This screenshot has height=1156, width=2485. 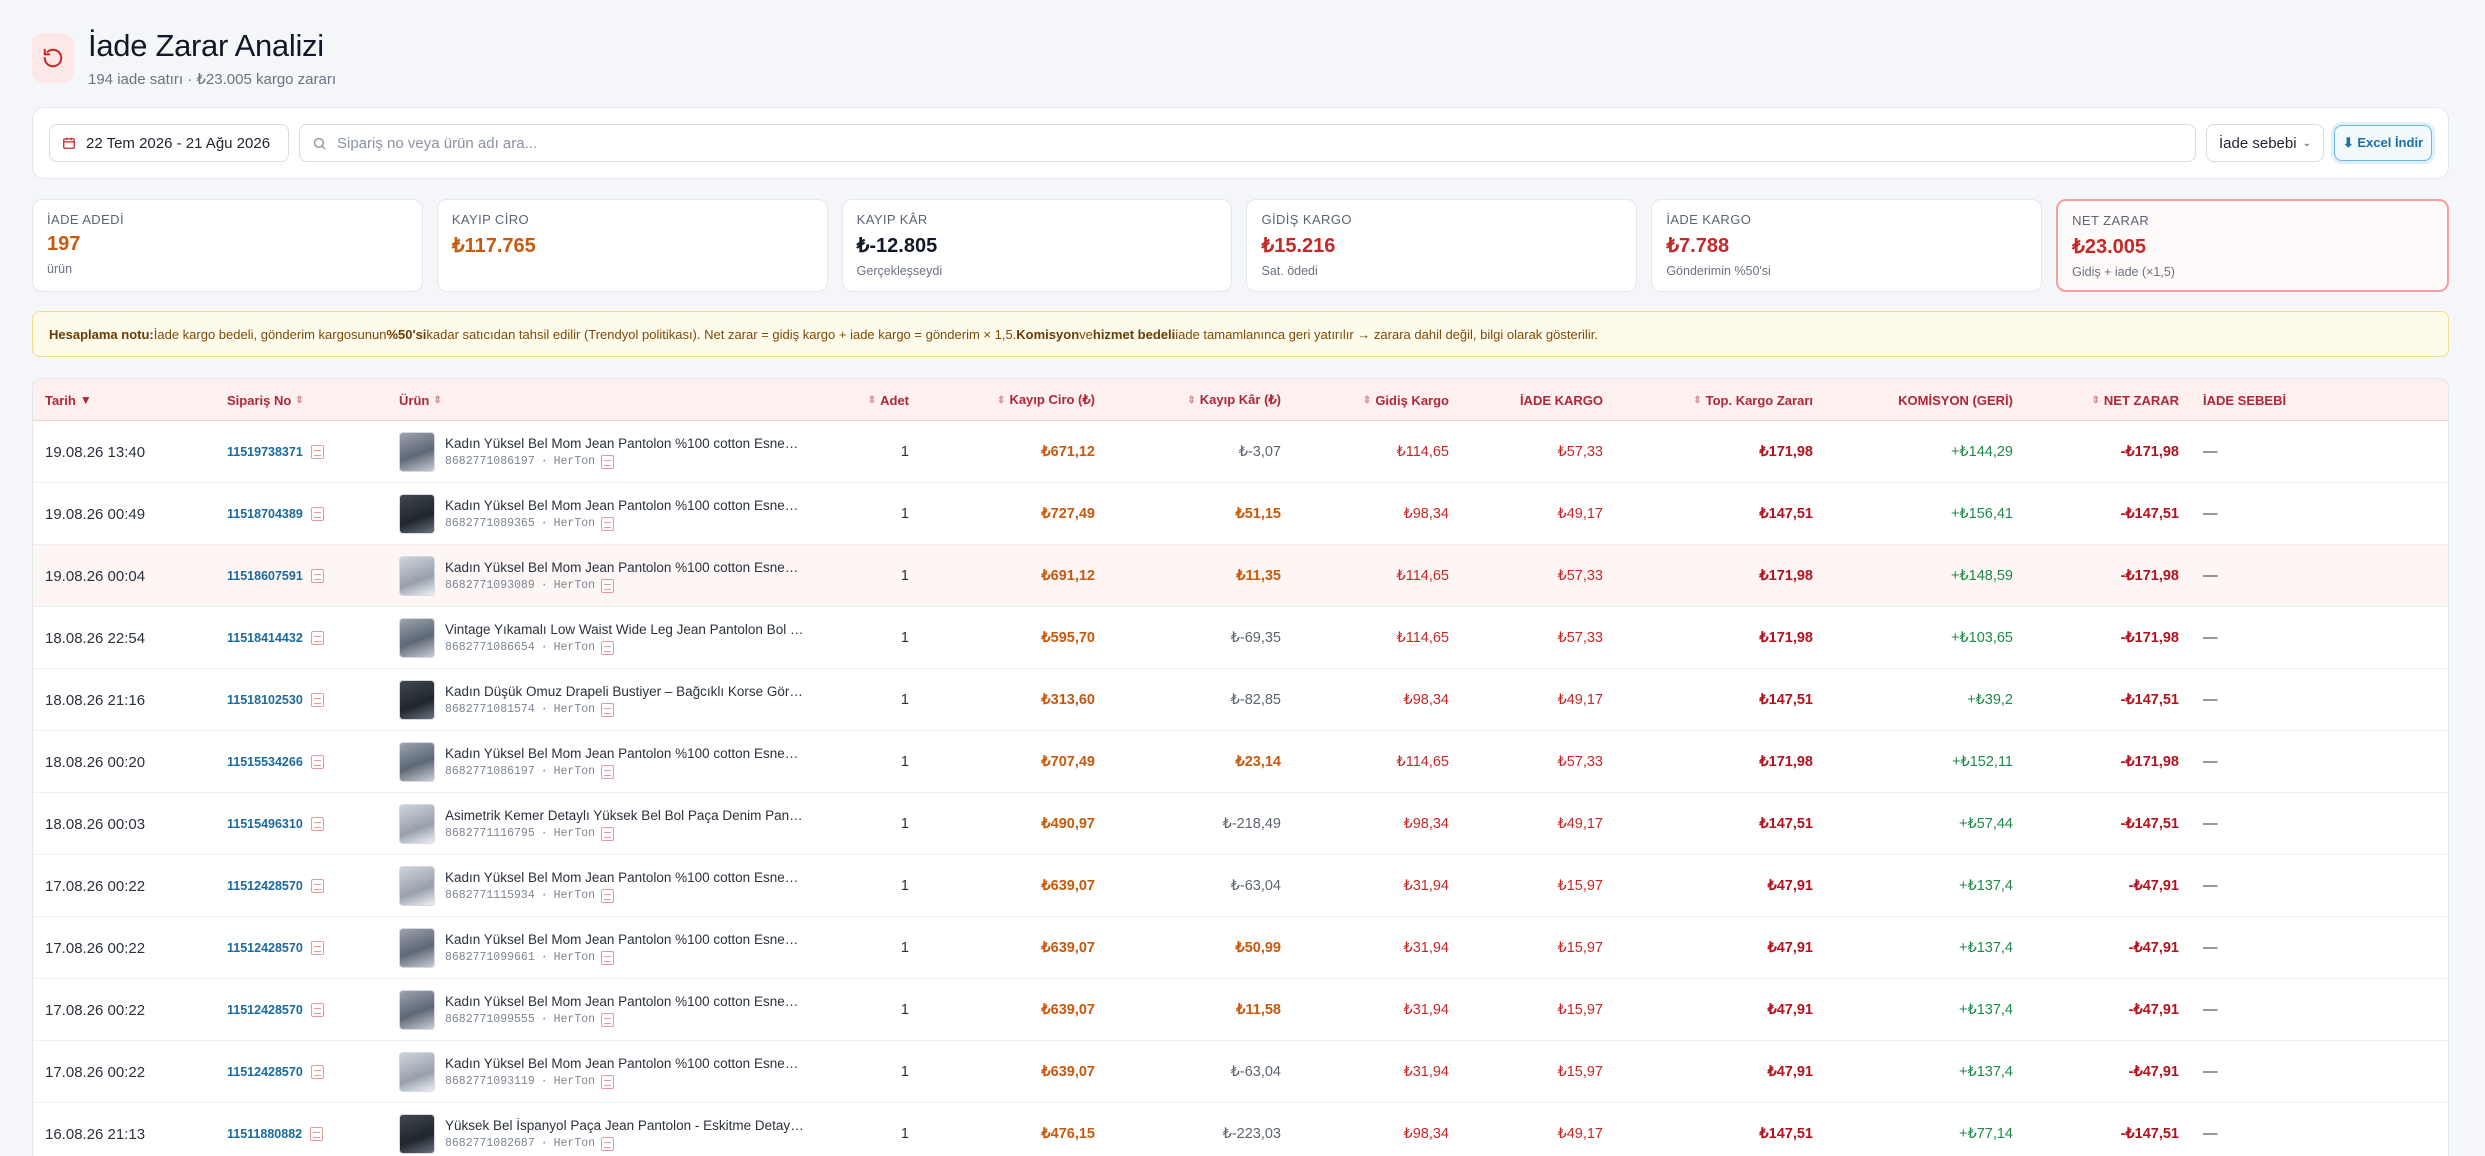 What do you see at coordinates (414, 400) in the screenshot?
I see `col-label: Ürün` at bounding box center [414, 400].